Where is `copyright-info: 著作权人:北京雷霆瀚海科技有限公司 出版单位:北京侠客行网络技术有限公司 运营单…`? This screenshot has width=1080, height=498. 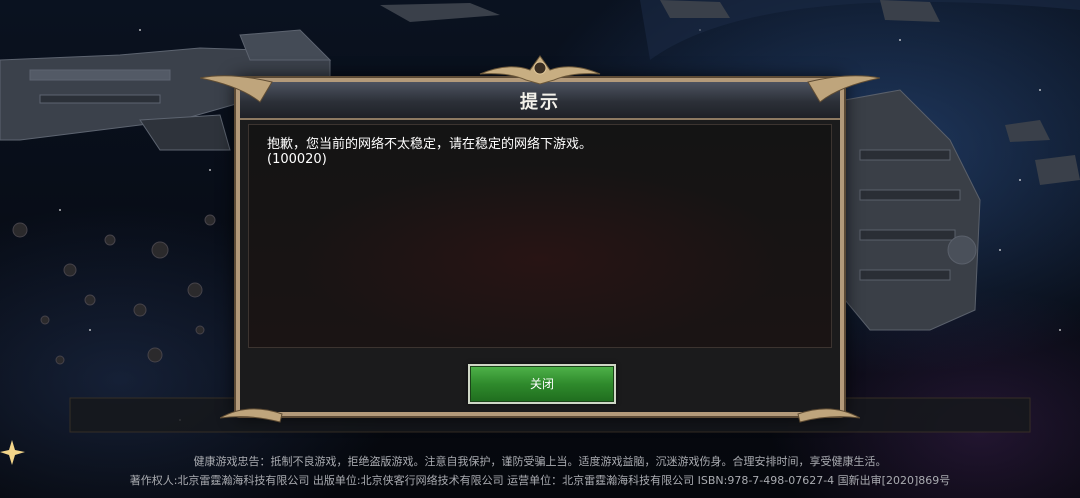 copyright-info: 著作权人:北京雷霆瀚海科技有限公司 出版单位:北京侠客行网络技术有限公司 运营单… is located at coordinates (540, 480).